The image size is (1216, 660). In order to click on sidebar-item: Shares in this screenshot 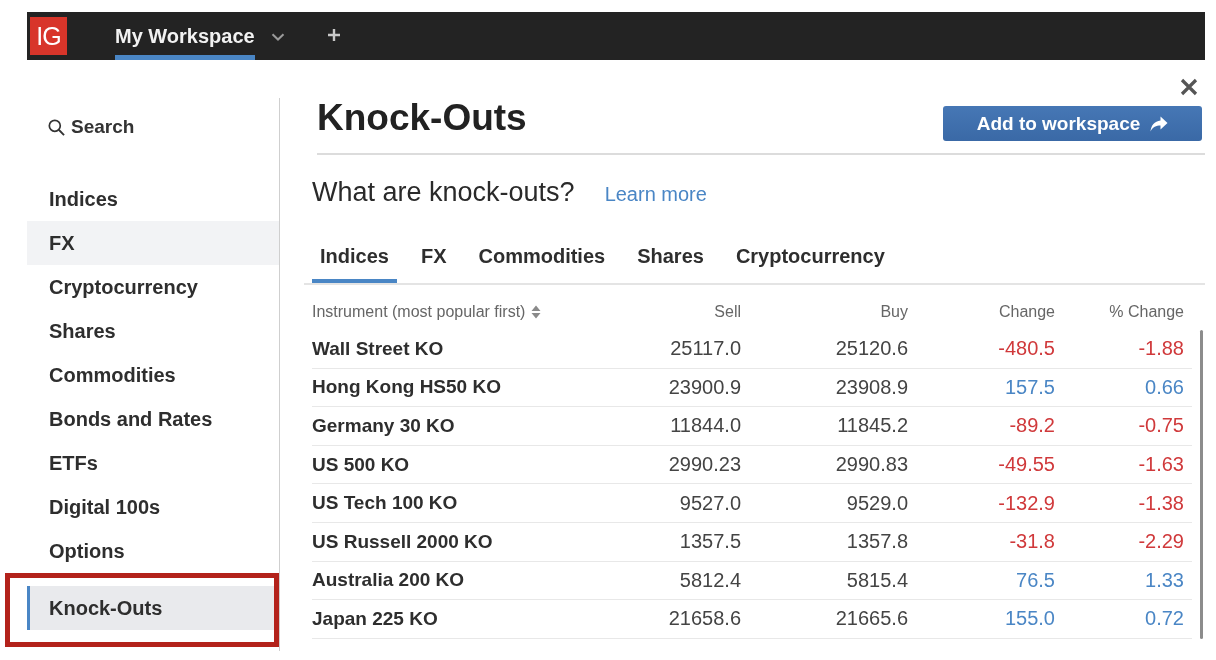, I will do `click(153, 331)`.